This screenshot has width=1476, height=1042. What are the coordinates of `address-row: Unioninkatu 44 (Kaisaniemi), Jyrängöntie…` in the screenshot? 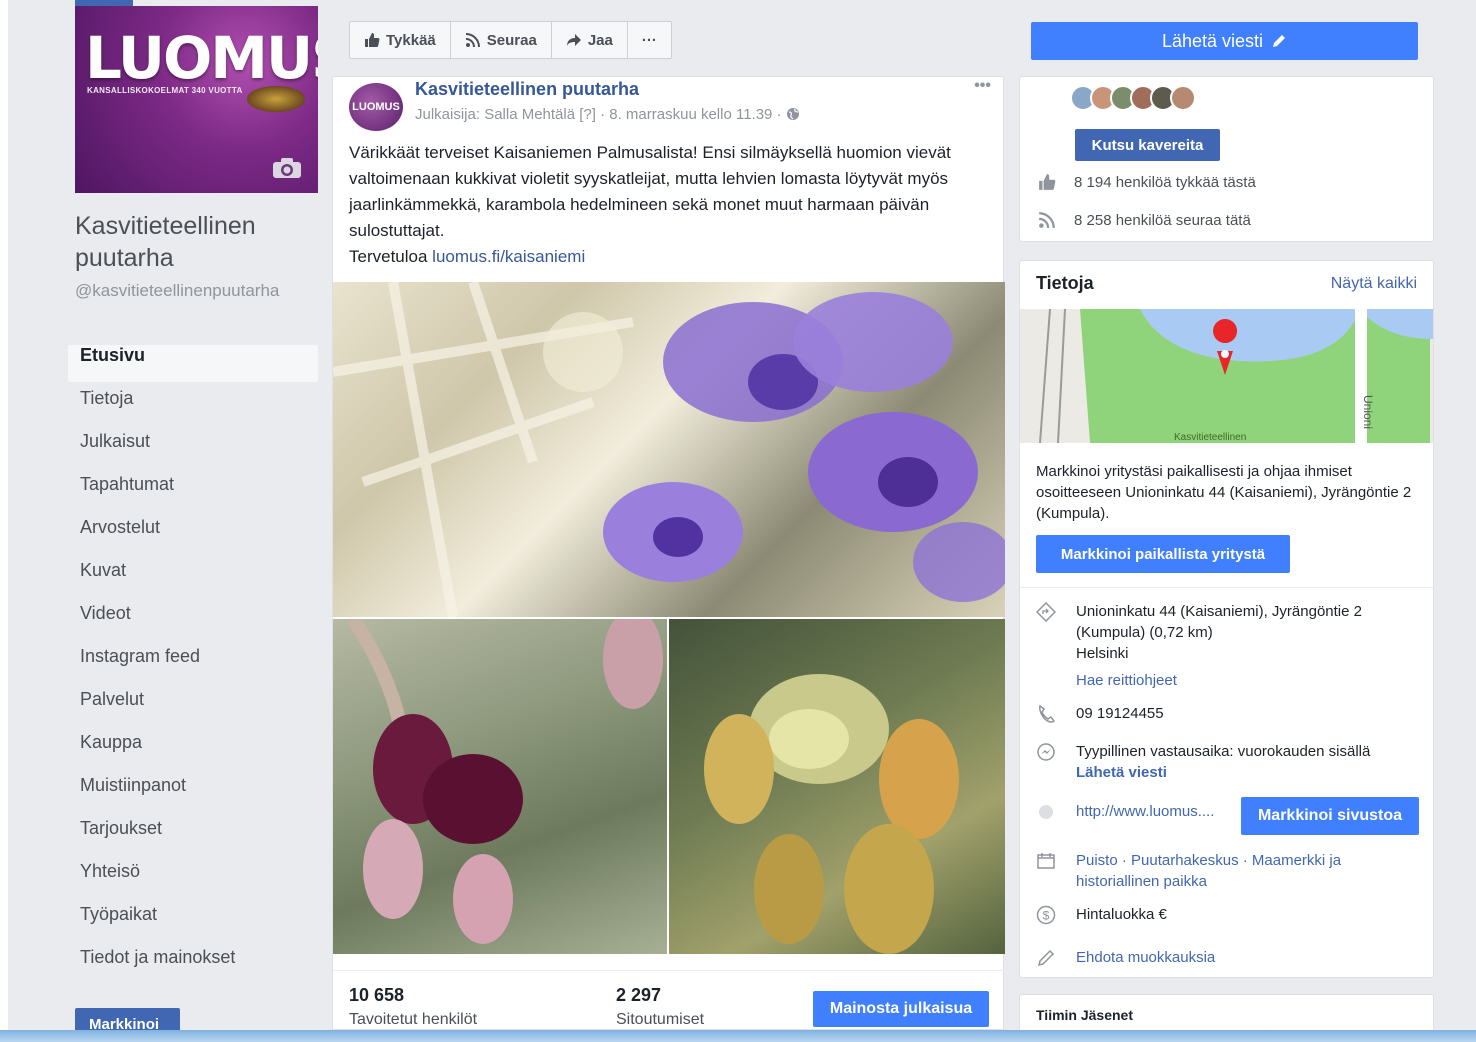 It's located at (1228, 646).